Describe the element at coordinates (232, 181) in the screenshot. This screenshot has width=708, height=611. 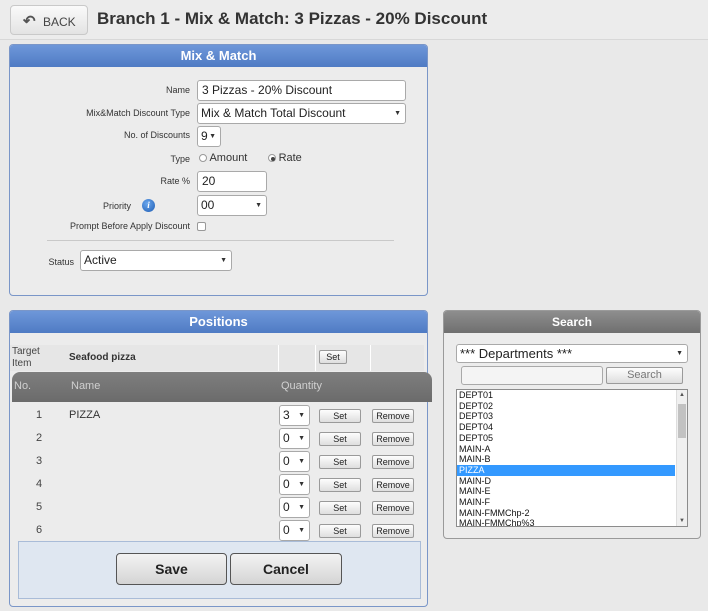
I see `rate-field: 20` at that location.